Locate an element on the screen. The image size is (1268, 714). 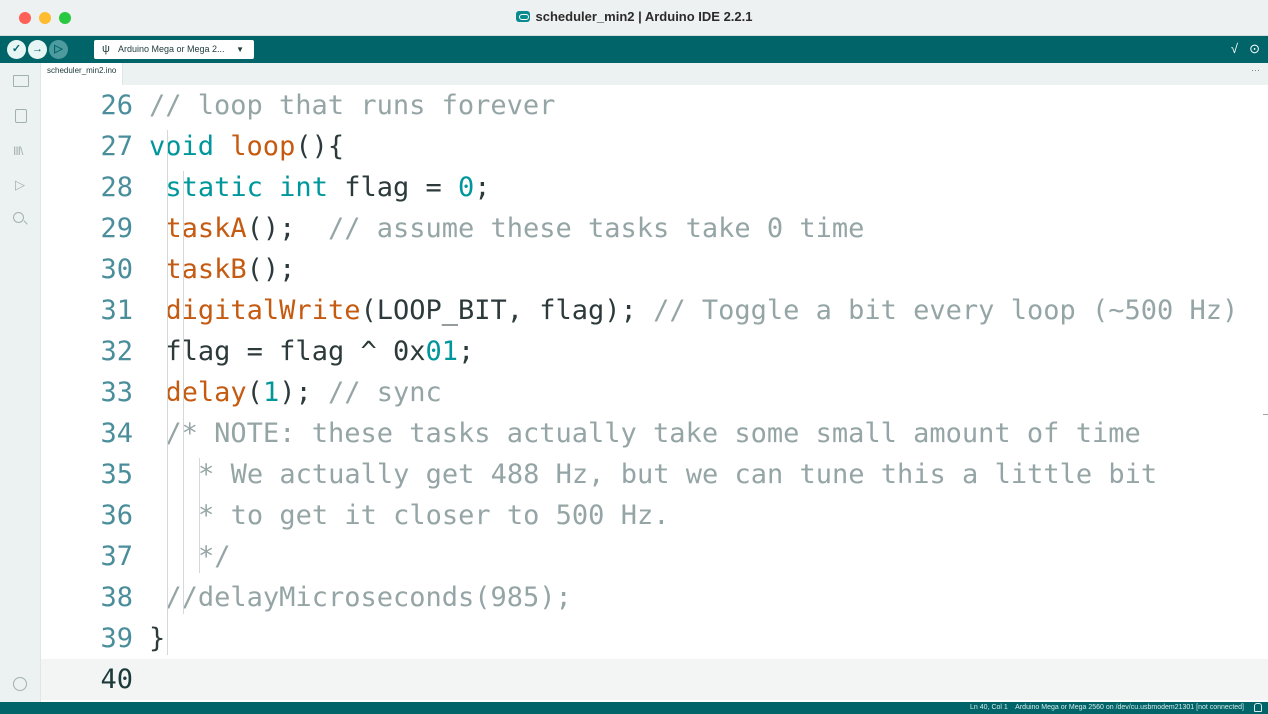
sketchbook-button is located at coordinates (20, 79).